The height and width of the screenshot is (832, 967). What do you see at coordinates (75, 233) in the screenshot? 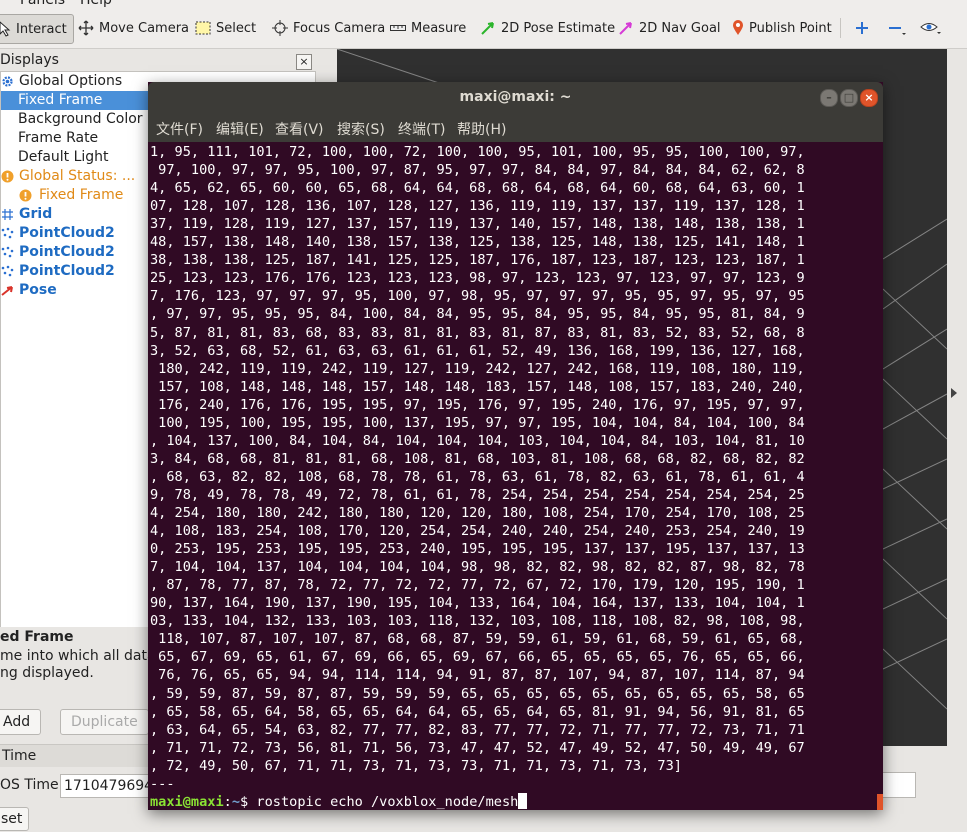
I see `tree-row-pointcloud2-1: PointCloud2` at bounding box center [75, 233].